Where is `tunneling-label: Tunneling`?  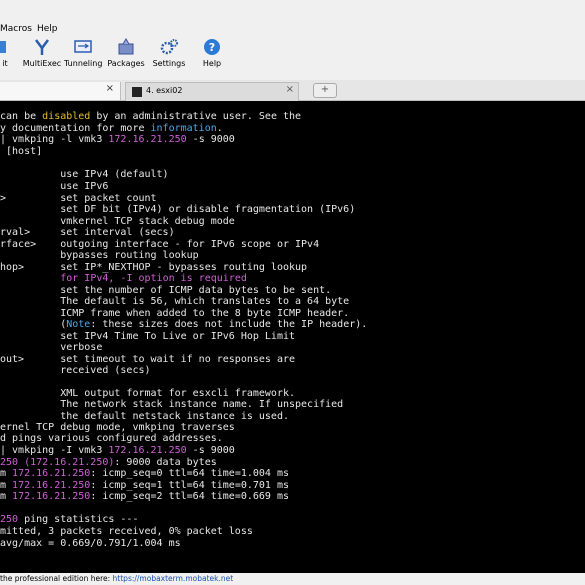 tunneling-label: Tunneling is located at coordinates (83, 63).